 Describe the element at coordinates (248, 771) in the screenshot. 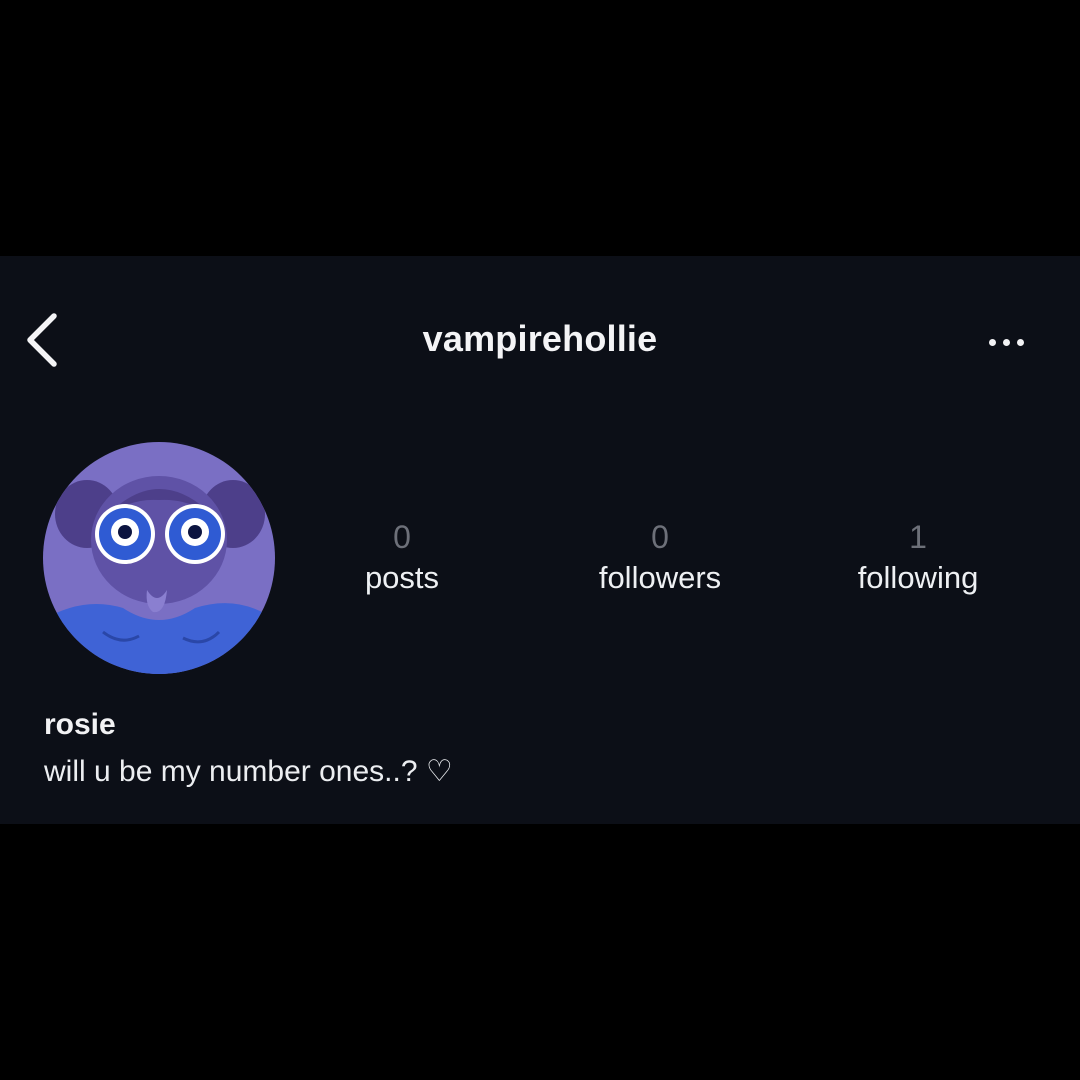

I see `profile-bio: will u be my number ones..? ♡` at that location.